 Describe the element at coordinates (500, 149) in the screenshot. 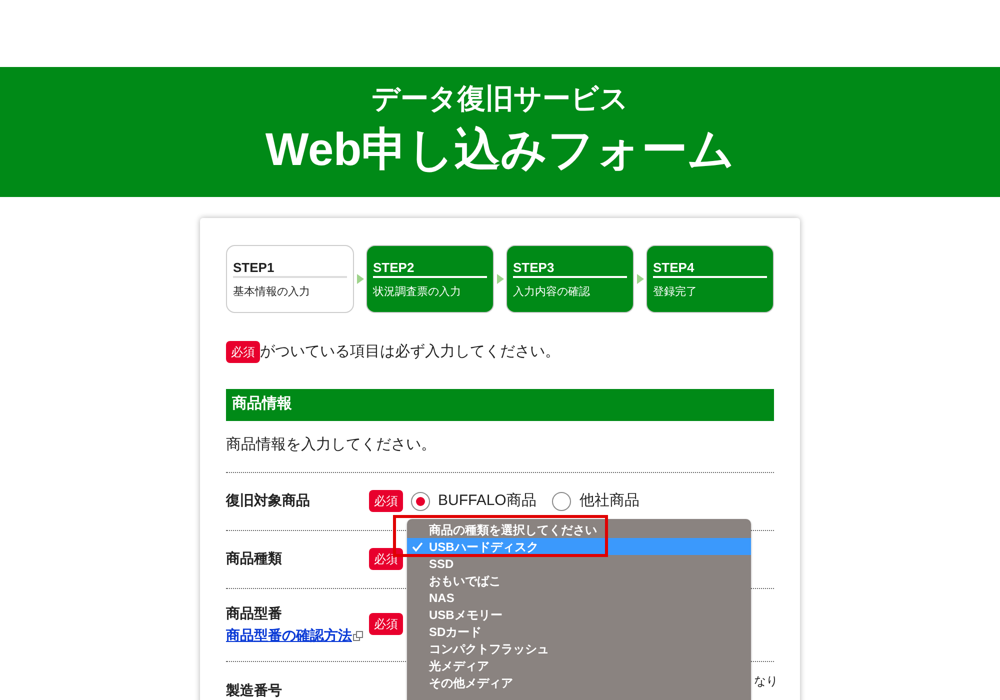

I see `header-title: Web申し込みフォーム` at that location.